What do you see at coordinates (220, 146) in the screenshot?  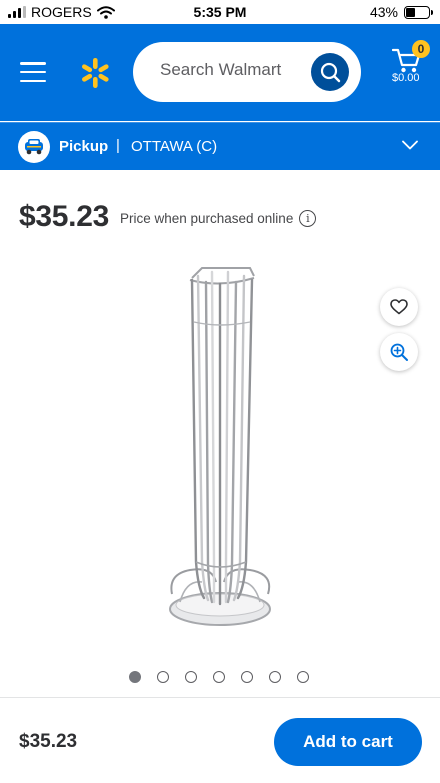 I see `pickup-location-selector: Pickup | OTTAWA (C)` at bounding box center [220, 146].